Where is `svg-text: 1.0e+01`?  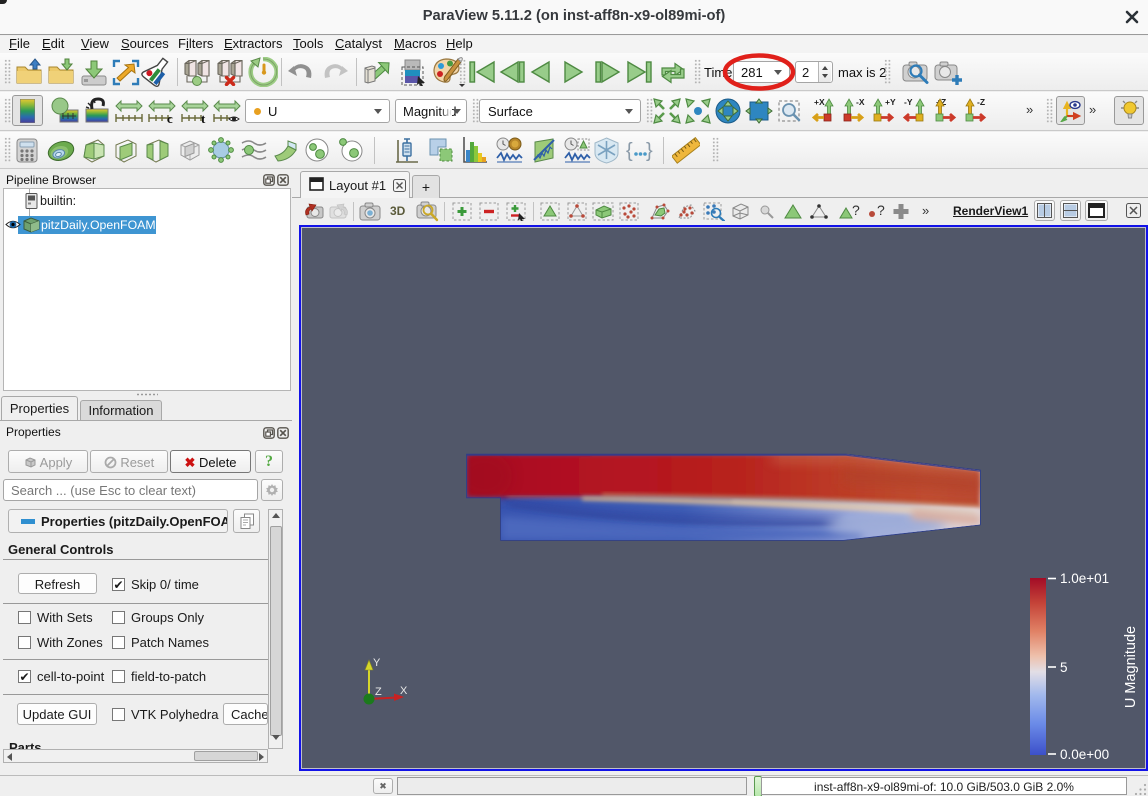 svg-text: 1.0e+01 is located at coordinates (1084, 578).